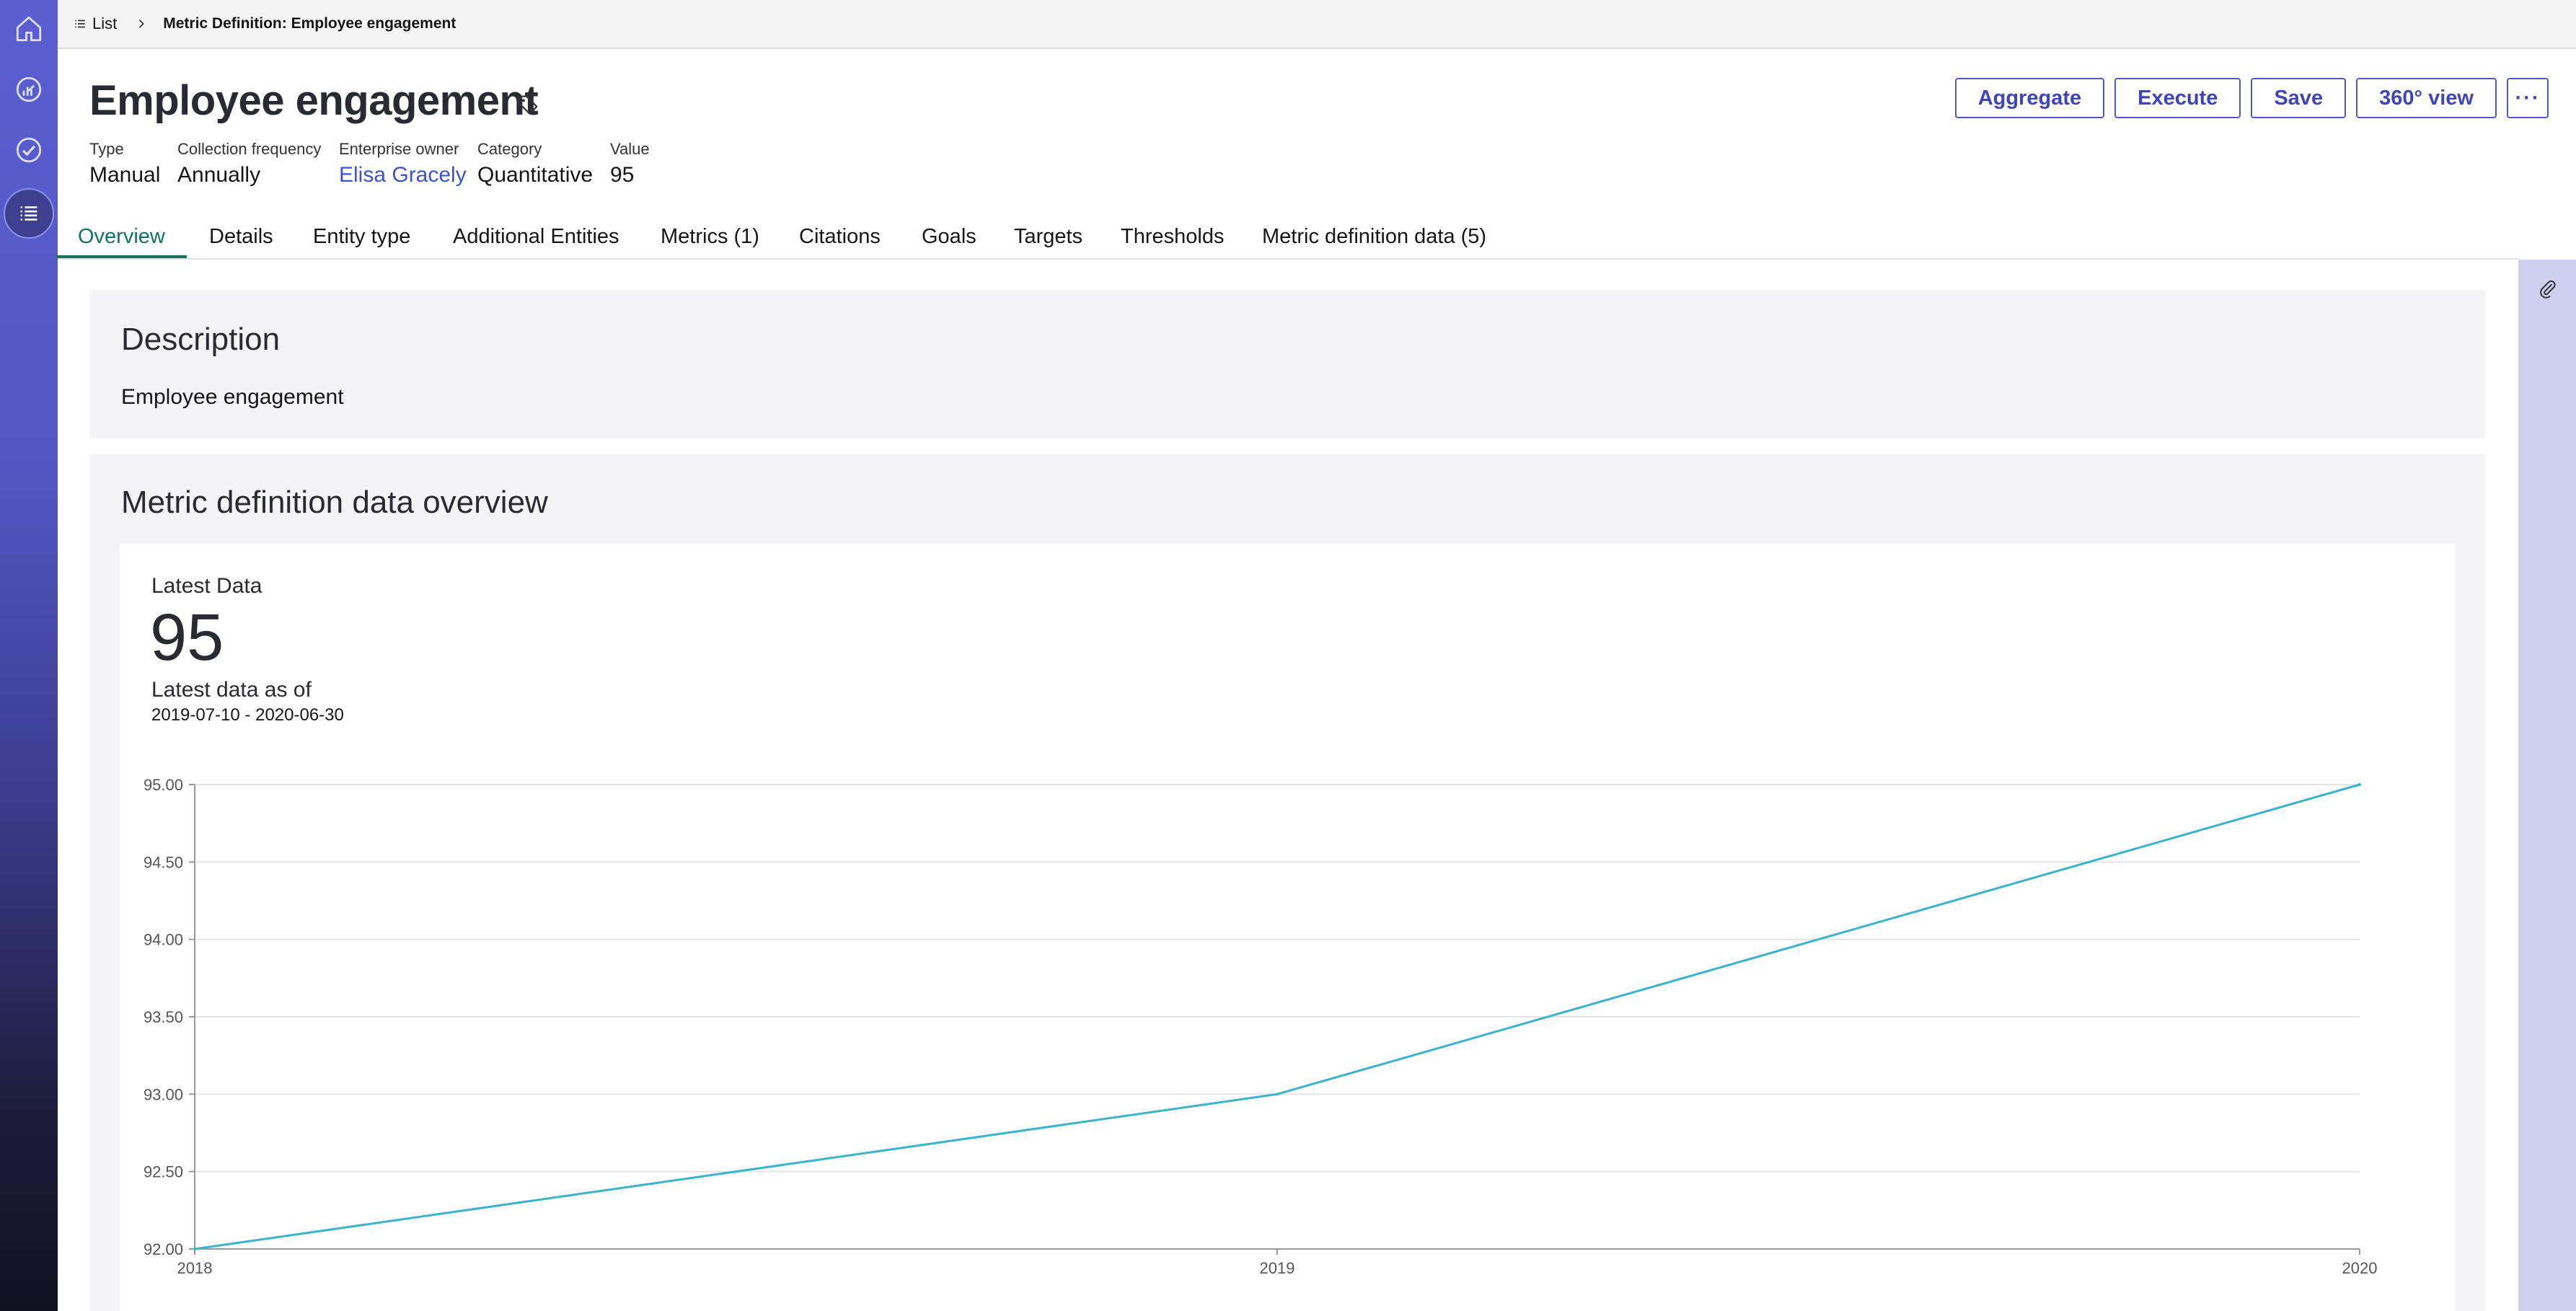 Image resolution: width=2576 pixels, height=1311 pixels. Describe the element at coordinates (207, 586) in the screenshot. I see `latest-data-label: Latest Data` at that location.